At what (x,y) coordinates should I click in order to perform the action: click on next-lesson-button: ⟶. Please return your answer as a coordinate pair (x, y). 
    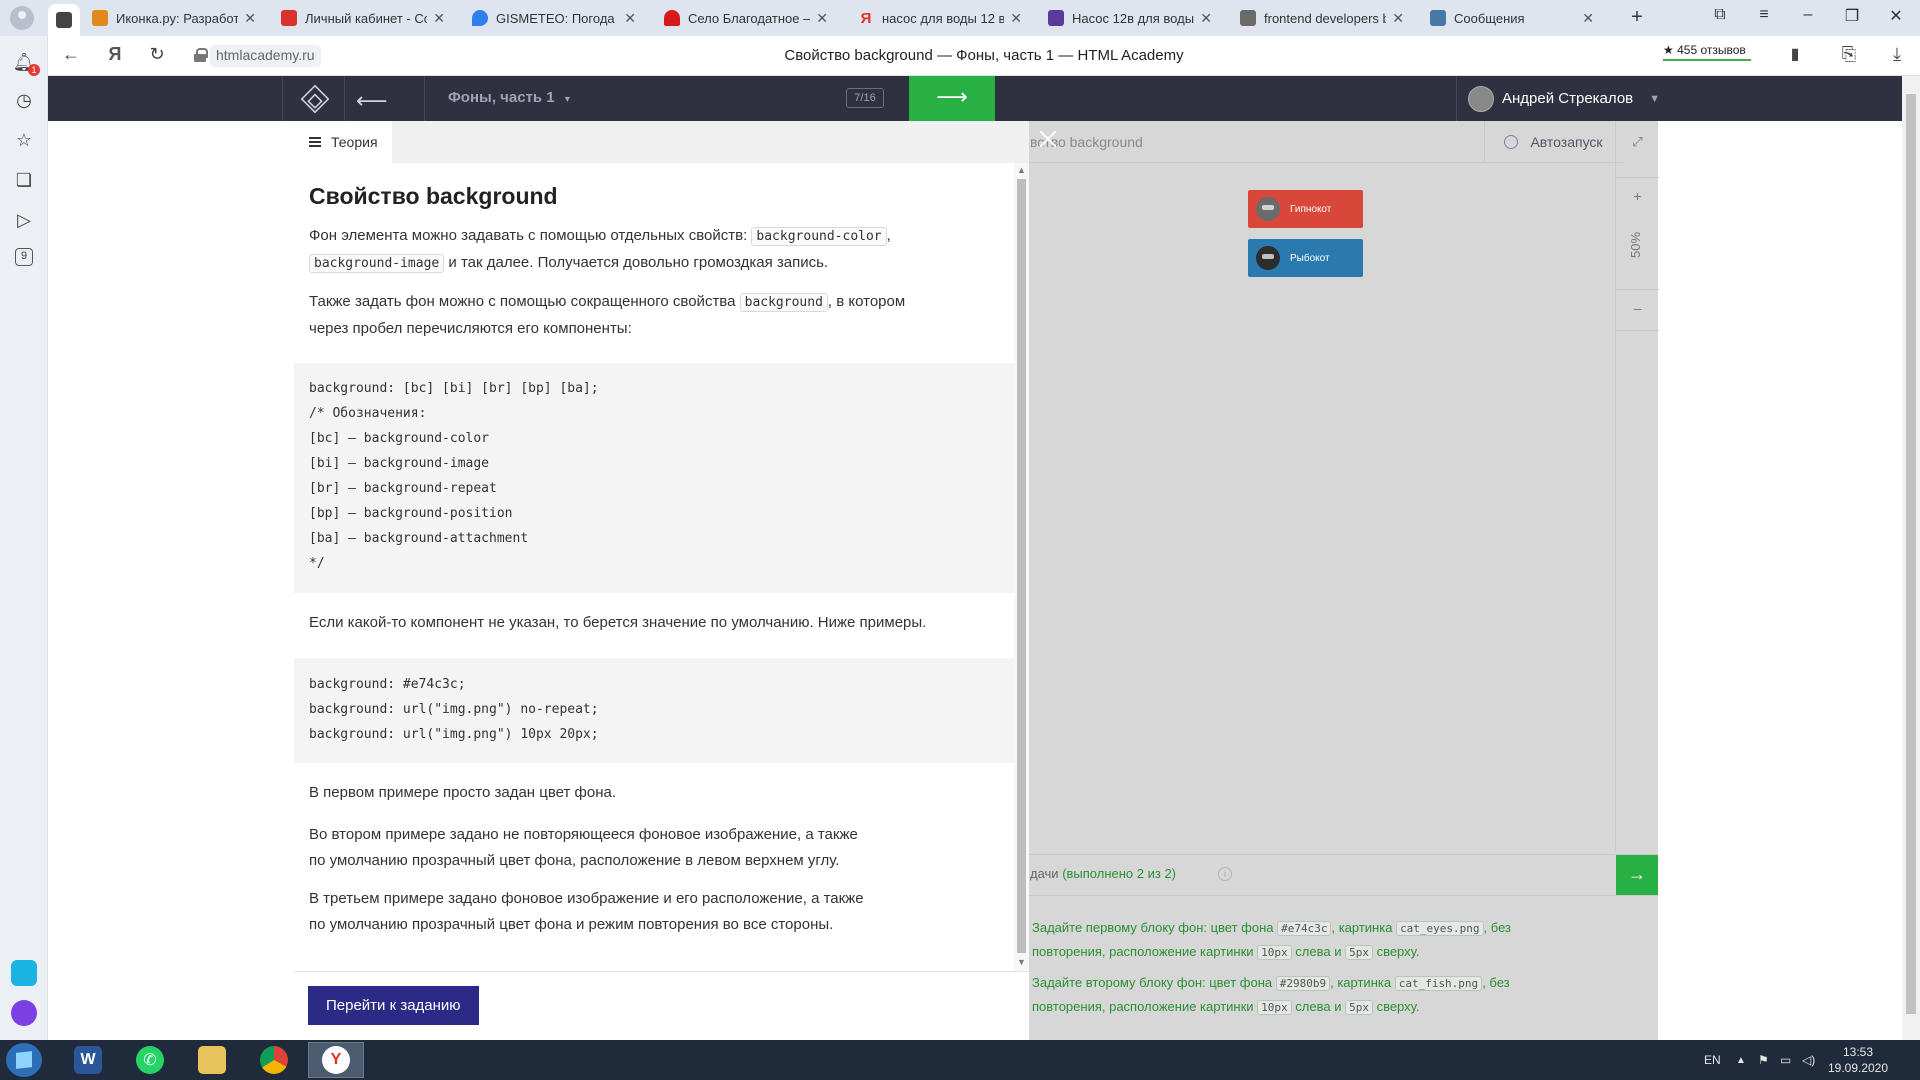
    Looking at the image, I should click on (952, 98).